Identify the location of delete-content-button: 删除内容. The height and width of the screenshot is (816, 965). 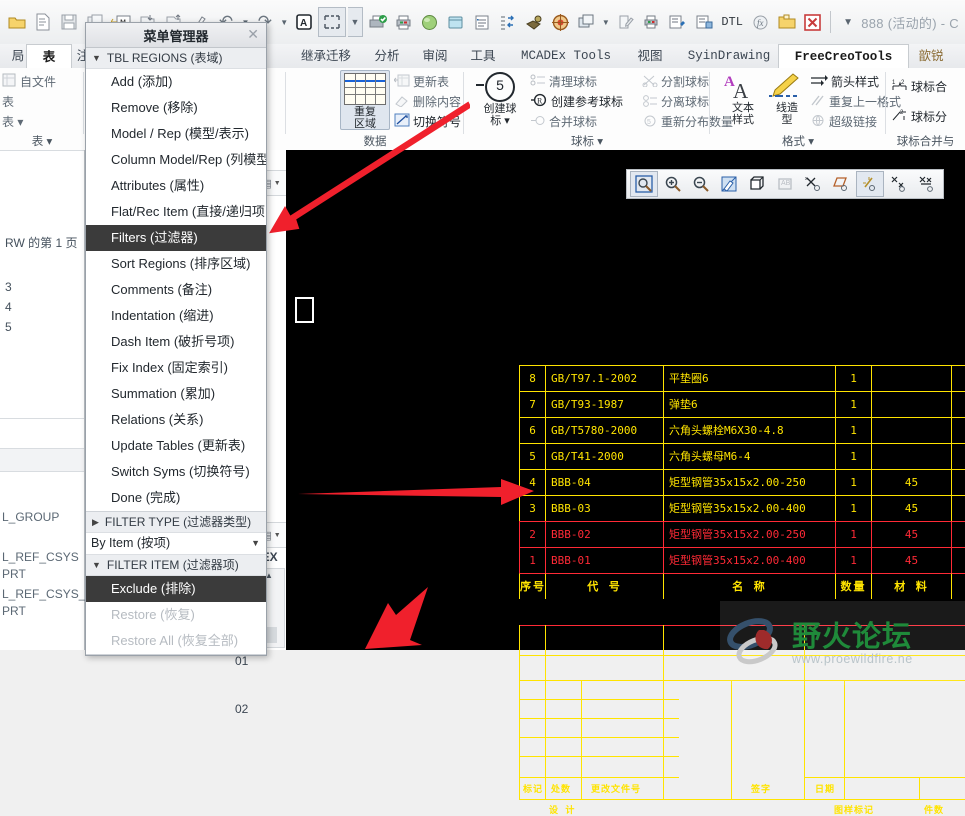
(427, 101).